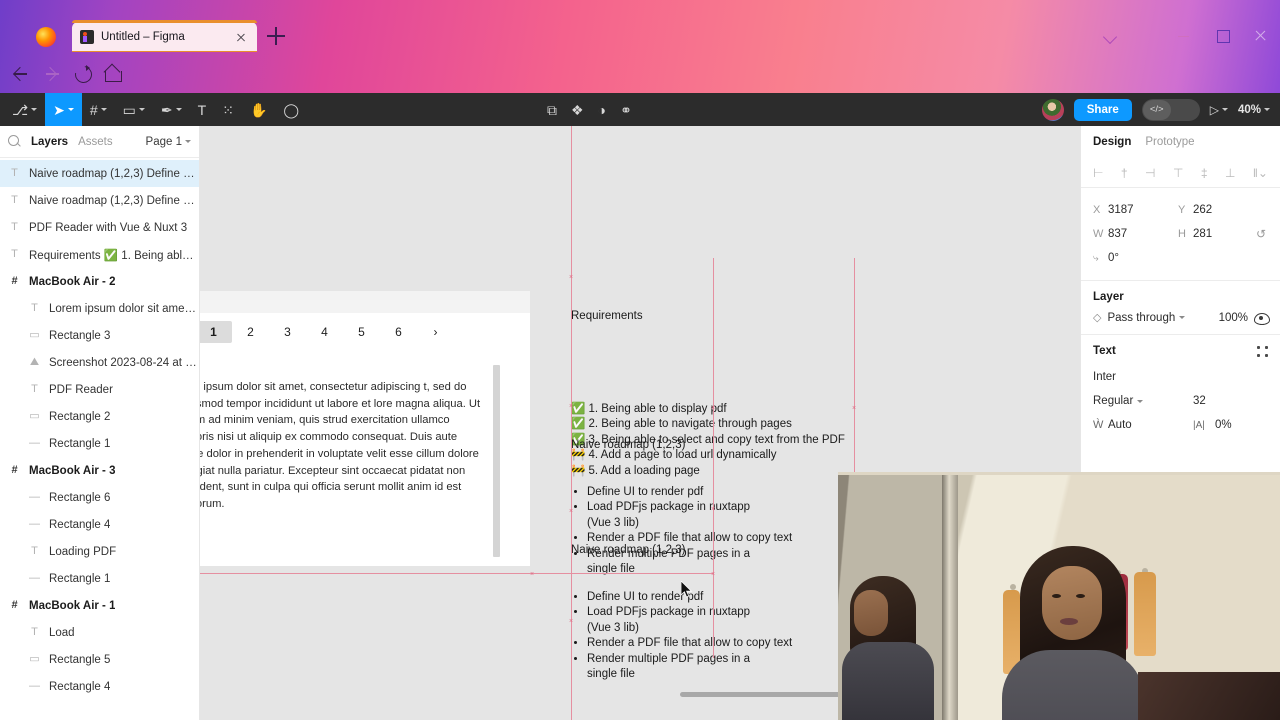 The image size is (1280, 720). Describe the element at coordinates (1170, 109) in the screenshot. I see `dev-mode-toggle: </>` at that location.